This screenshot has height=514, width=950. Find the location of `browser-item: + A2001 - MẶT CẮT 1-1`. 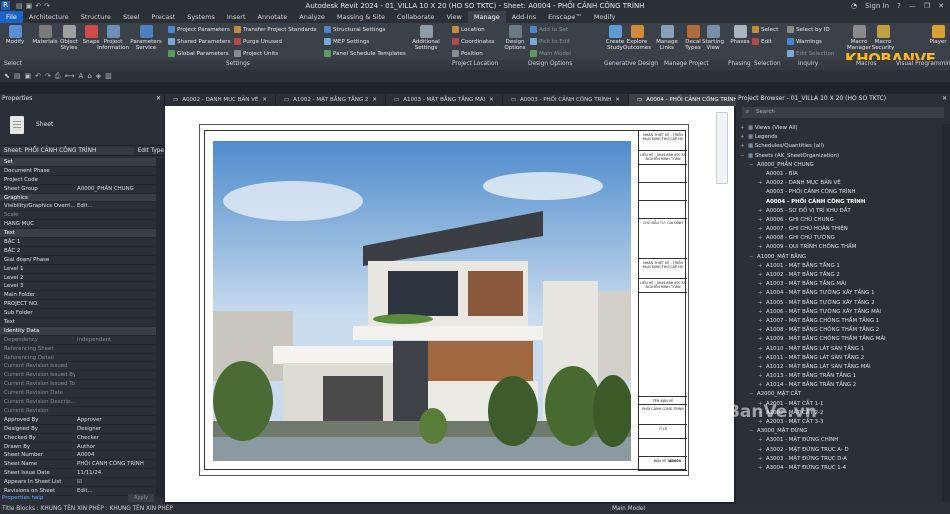

browser-item: + A2001 - MẶT CẮT 1-1 is located at coordinates (838, 404).